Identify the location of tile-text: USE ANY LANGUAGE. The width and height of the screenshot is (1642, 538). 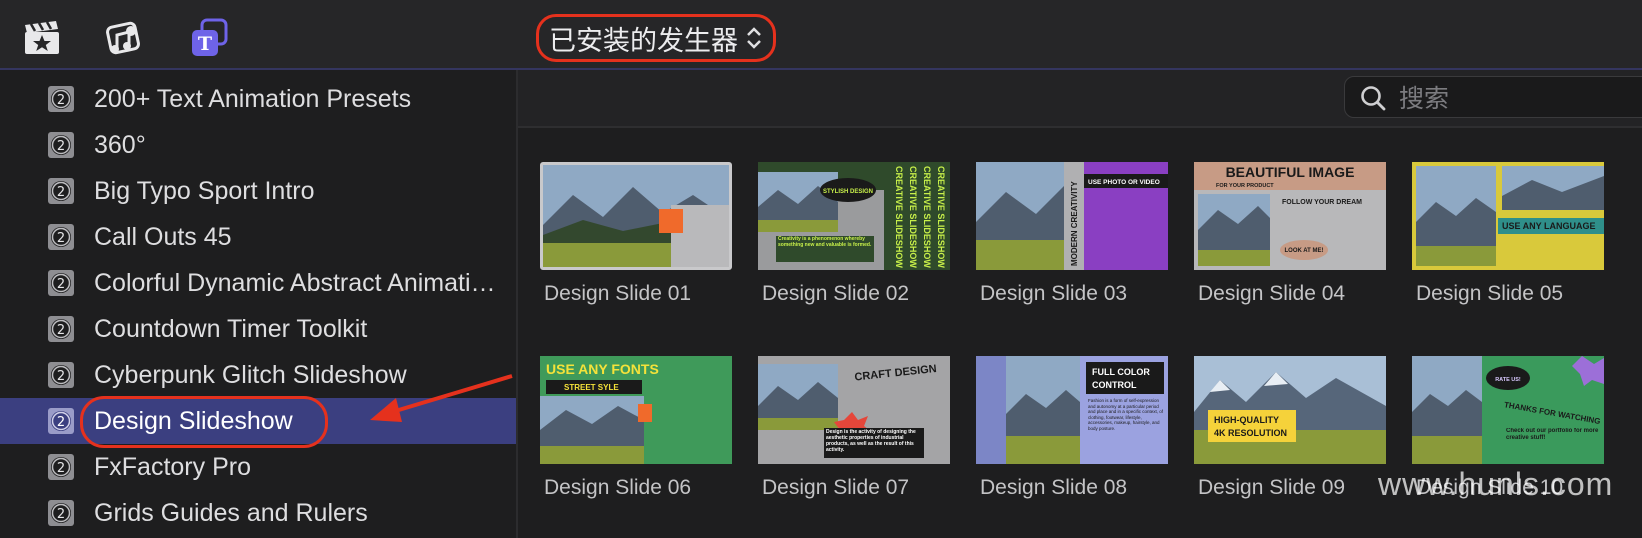
(1549, 226).